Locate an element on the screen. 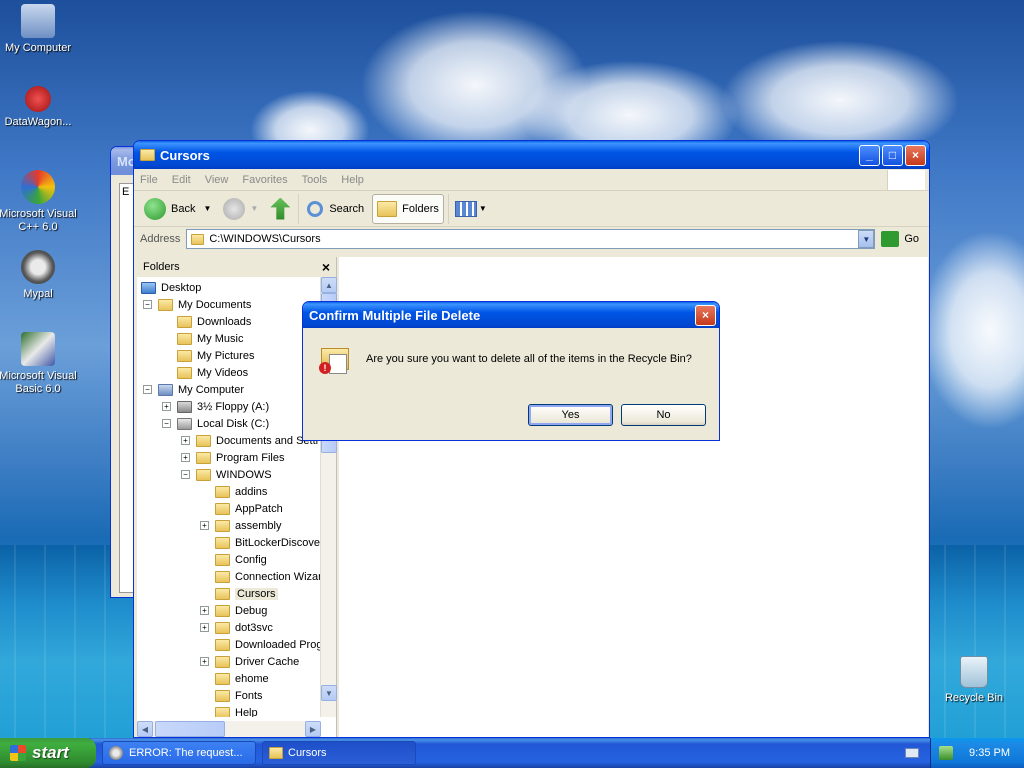 This screenshot has height=768, width=1024. desktop-icon-label: Recycle Bin is located at coordinates (974, 698).